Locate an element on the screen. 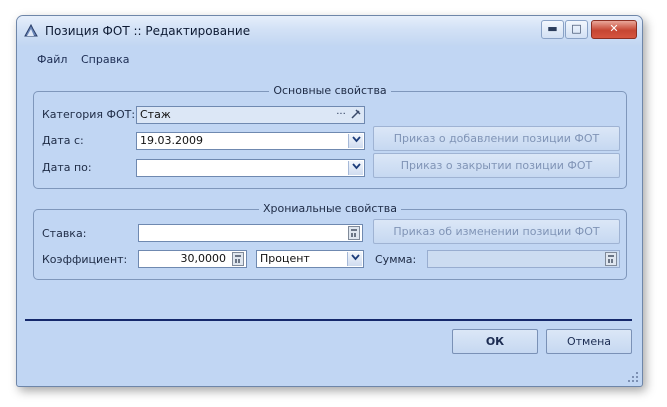 The height and width of the screenshot is (407, 667). minimize-button: ▬ is located at coordinates (552, 29).